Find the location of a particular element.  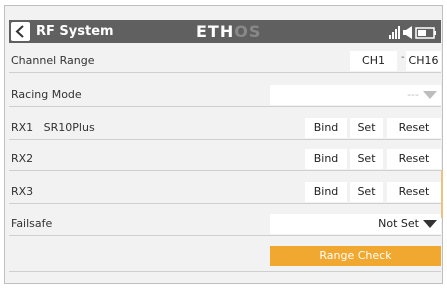

row-racing-mode: Racing Mode --- is located at coordinates (225, 95).